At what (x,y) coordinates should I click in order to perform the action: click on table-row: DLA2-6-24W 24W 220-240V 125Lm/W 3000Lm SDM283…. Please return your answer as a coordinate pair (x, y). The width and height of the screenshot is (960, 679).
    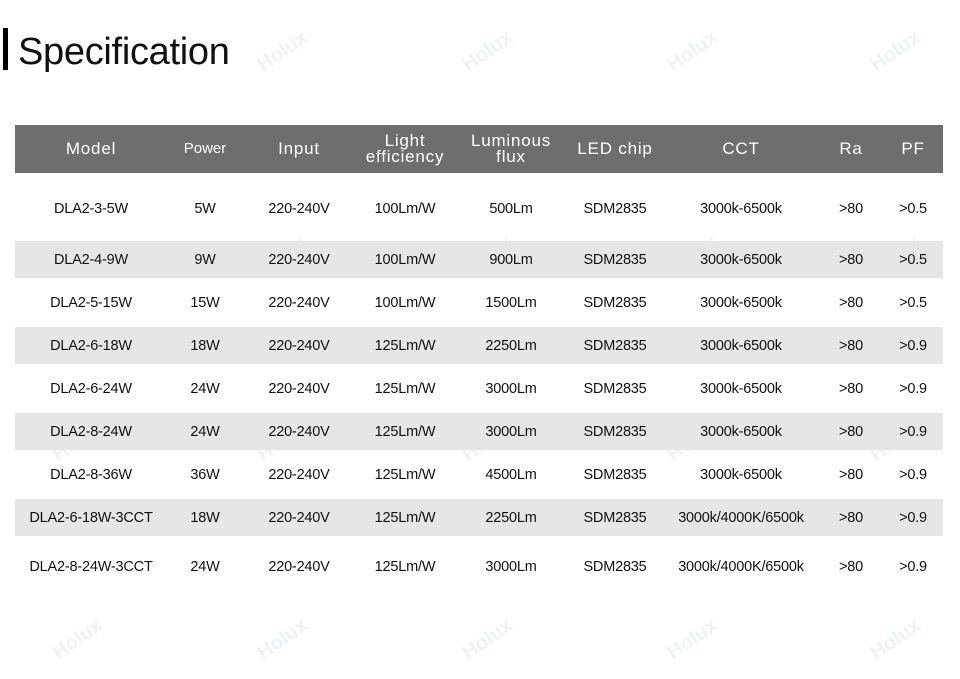
    Looking at the image, I should click on (479, 388).